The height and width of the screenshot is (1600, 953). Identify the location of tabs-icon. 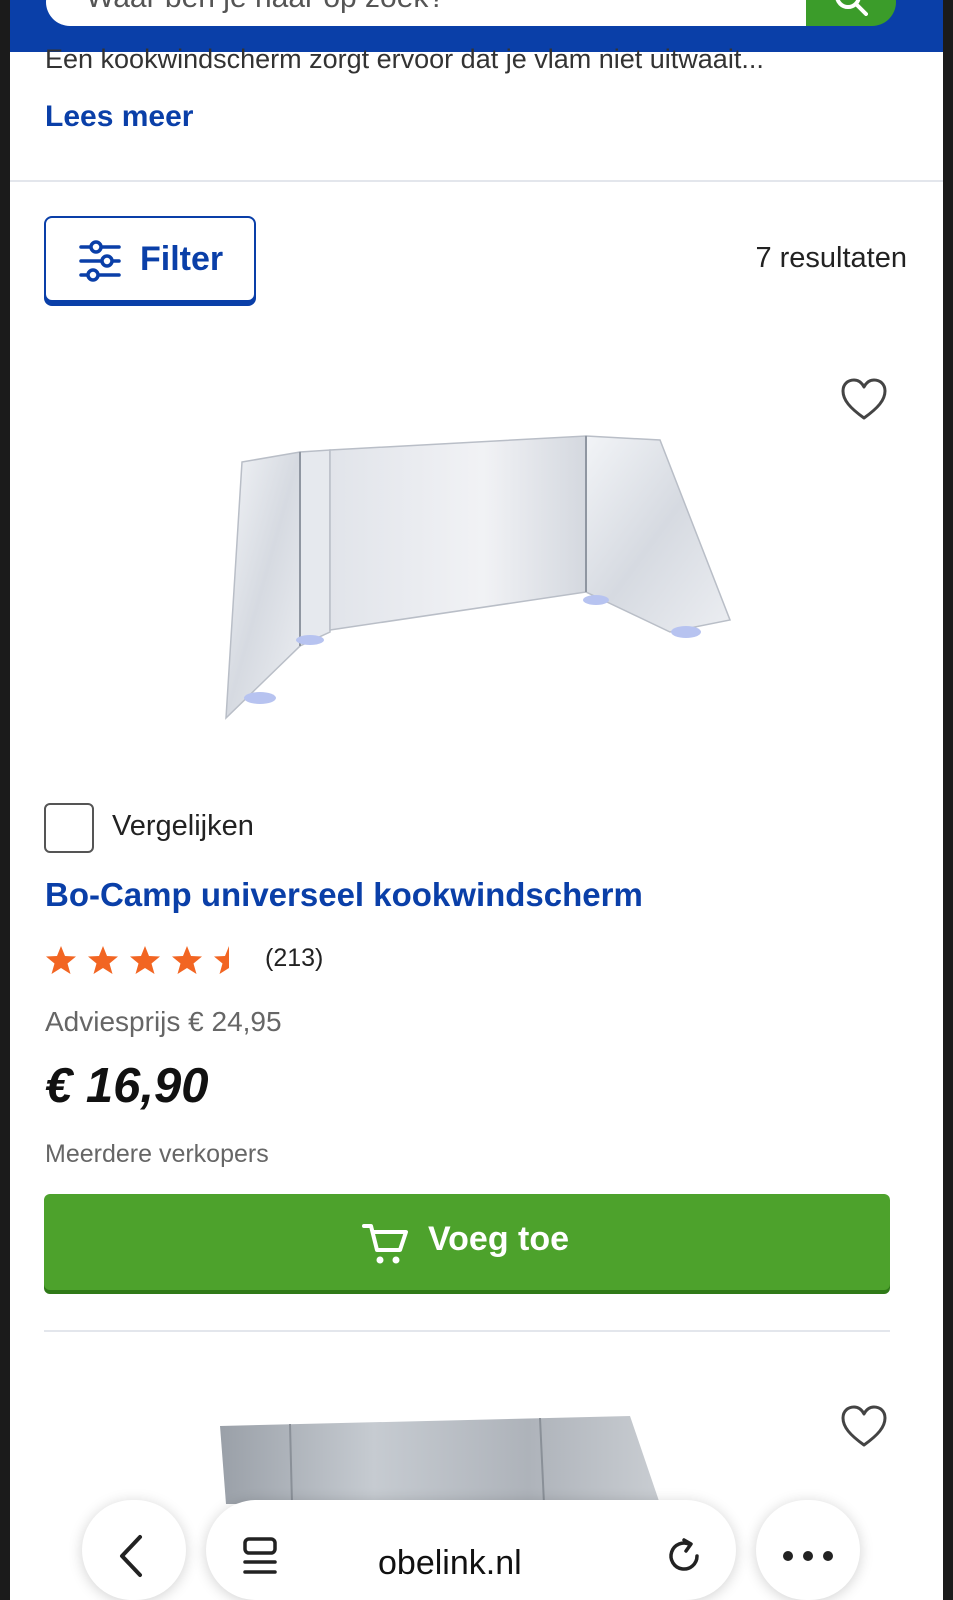
(260, 1555).